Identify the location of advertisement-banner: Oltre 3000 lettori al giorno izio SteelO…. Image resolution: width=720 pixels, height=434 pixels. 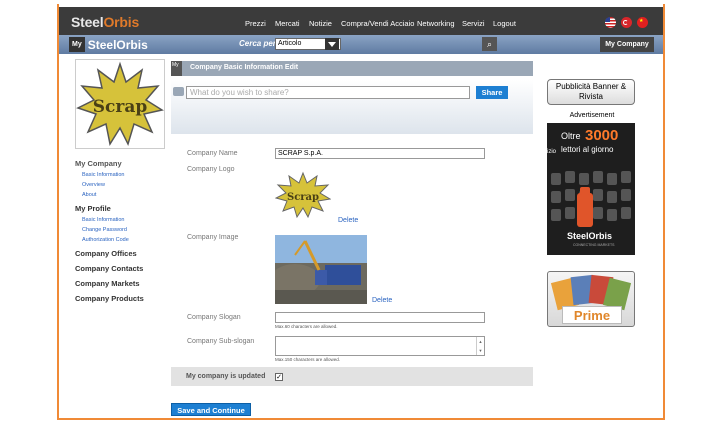
(591, 189).